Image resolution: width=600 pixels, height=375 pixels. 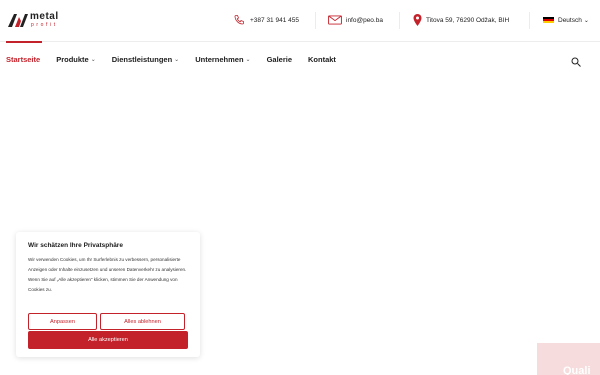 What do you see at coordinates (72, 59) in the screenshot?
I see `nav-item-label: Produkte` at bounding box center [72, 59].